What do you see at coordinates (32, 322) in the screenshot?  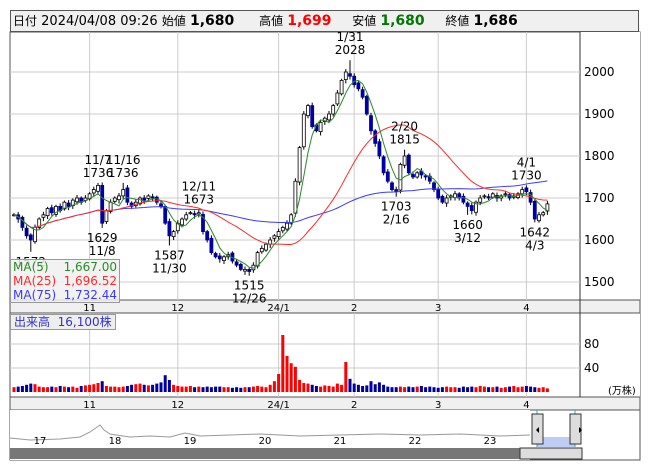 I see `volume-label: 出来高` at bounding box center [32, 322].